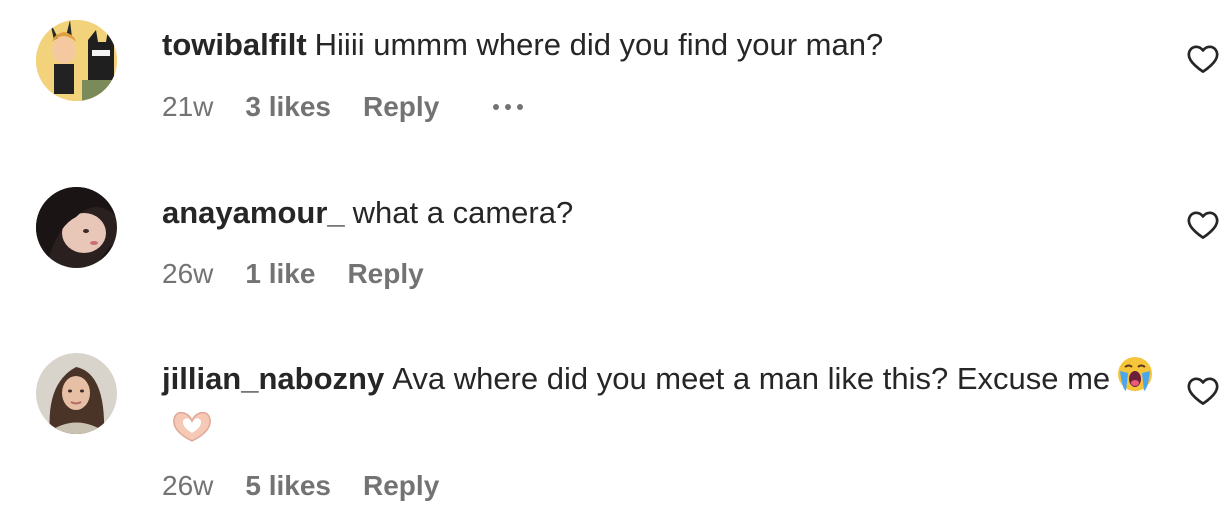  What do you see at coordinates (253, 212) in the screenshot?
I see `comment-username: anayamour_` at bounding box center [253, 212].